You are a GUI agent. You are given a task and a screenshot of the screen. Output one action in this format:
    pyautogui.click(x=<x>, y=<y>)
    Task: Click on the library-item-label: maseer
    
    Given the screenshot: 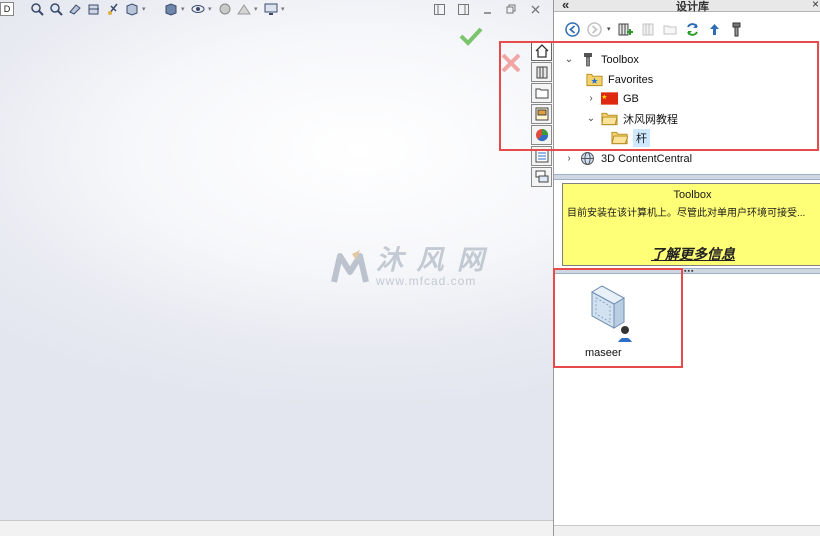 What is the action you would take?
    pyautogui.click(x=603, y=353)
    